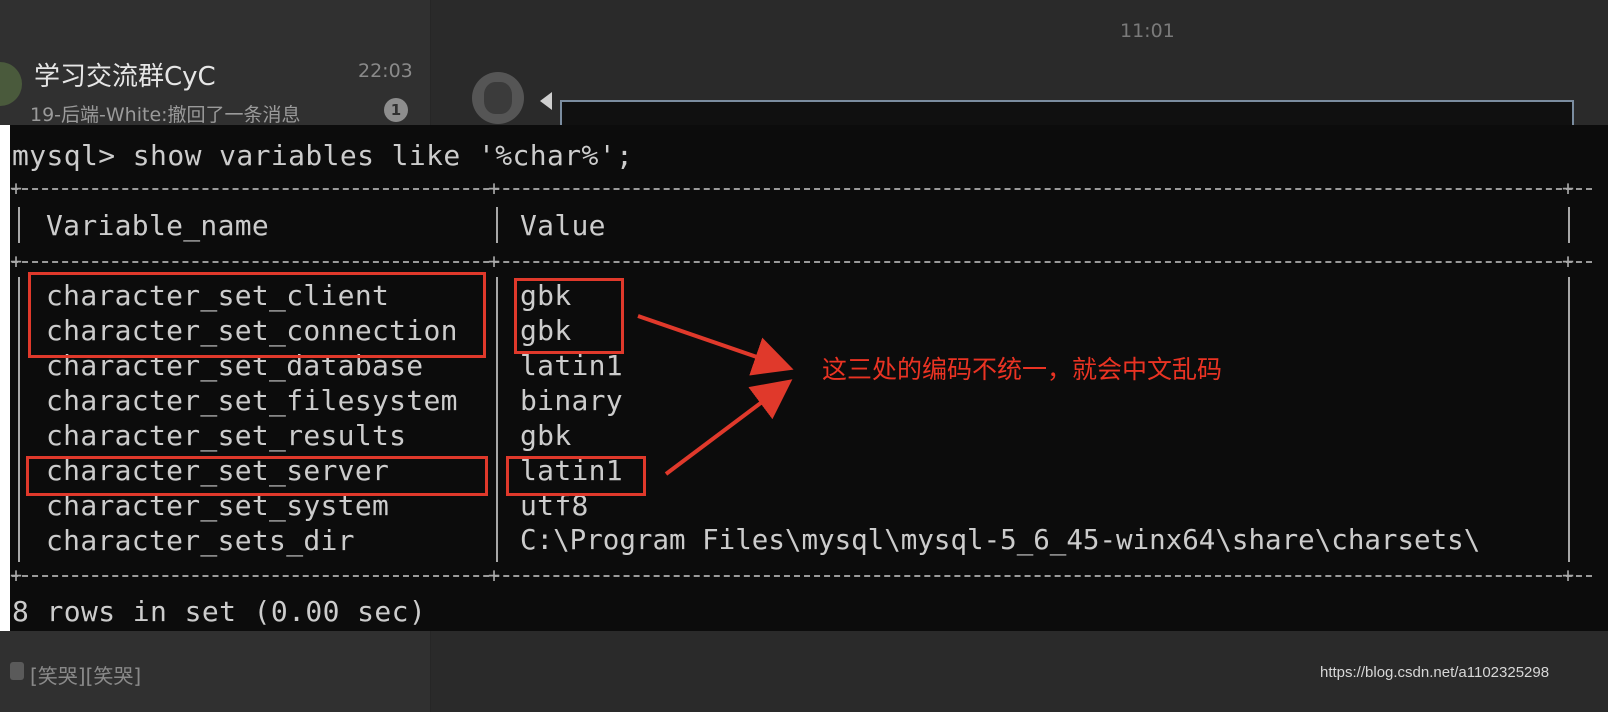 This screenshot has width=1608, height=712. What do you see at coordinates (158, 225) in the screenshot?
I see `column-header-variable: Variable_name` at bounding box center [158, 225].